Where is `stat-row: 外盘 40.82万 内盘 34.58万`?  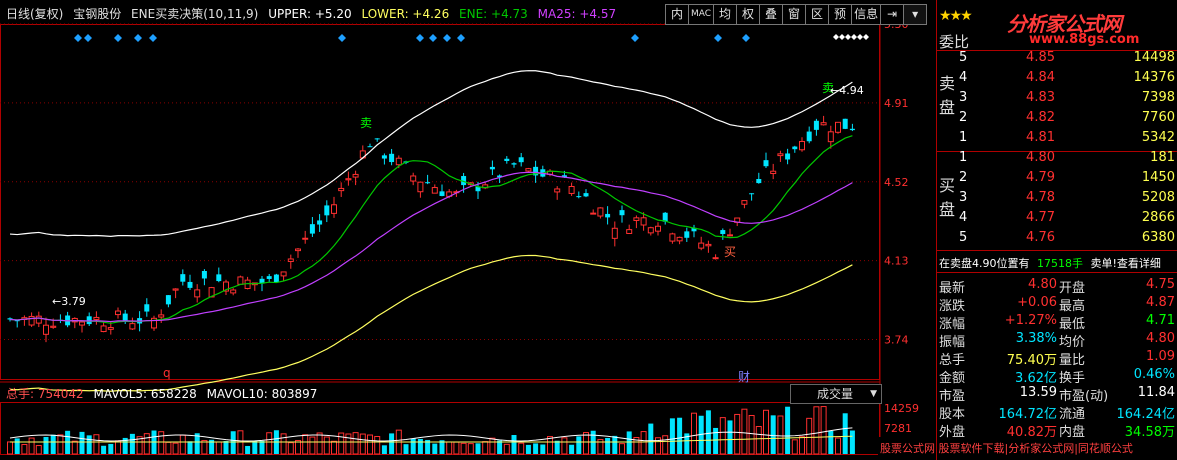 stat-row: 外盘 40.82万 内盘 34.58万 is located at coordinates (1058, 430).